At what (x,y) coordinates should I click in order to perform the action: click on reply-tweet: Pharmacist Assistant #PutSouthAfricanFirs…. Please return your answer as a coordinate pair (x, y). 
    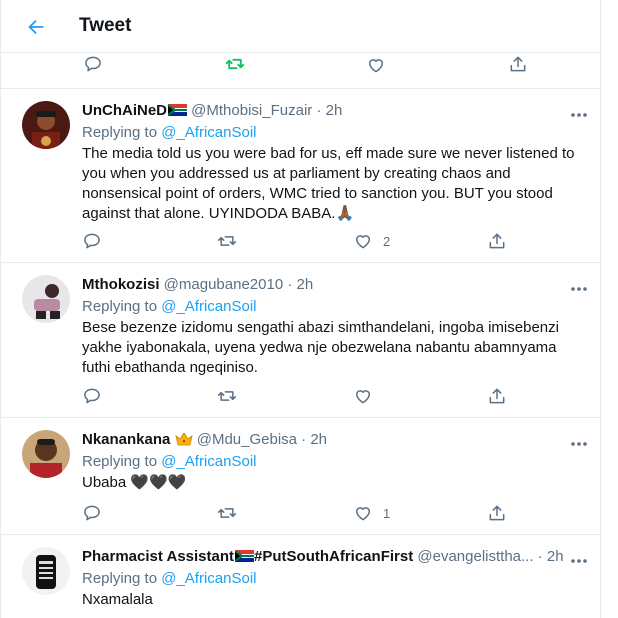
    Looking at the image, I should click on (301, 576).